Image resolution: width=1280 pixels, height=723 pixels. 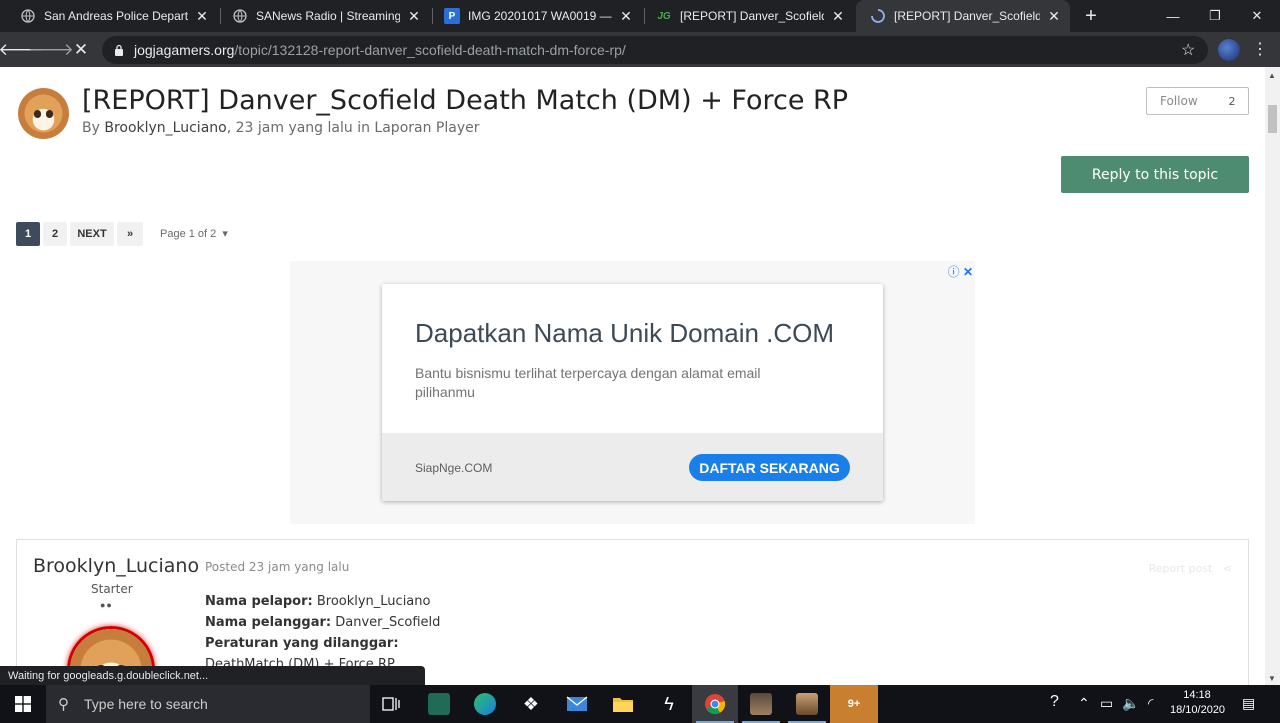 What do you see at coordinates (623, 704) in the screenshot?
I see `file-explorer-icon` at bounding box center [623, 704].